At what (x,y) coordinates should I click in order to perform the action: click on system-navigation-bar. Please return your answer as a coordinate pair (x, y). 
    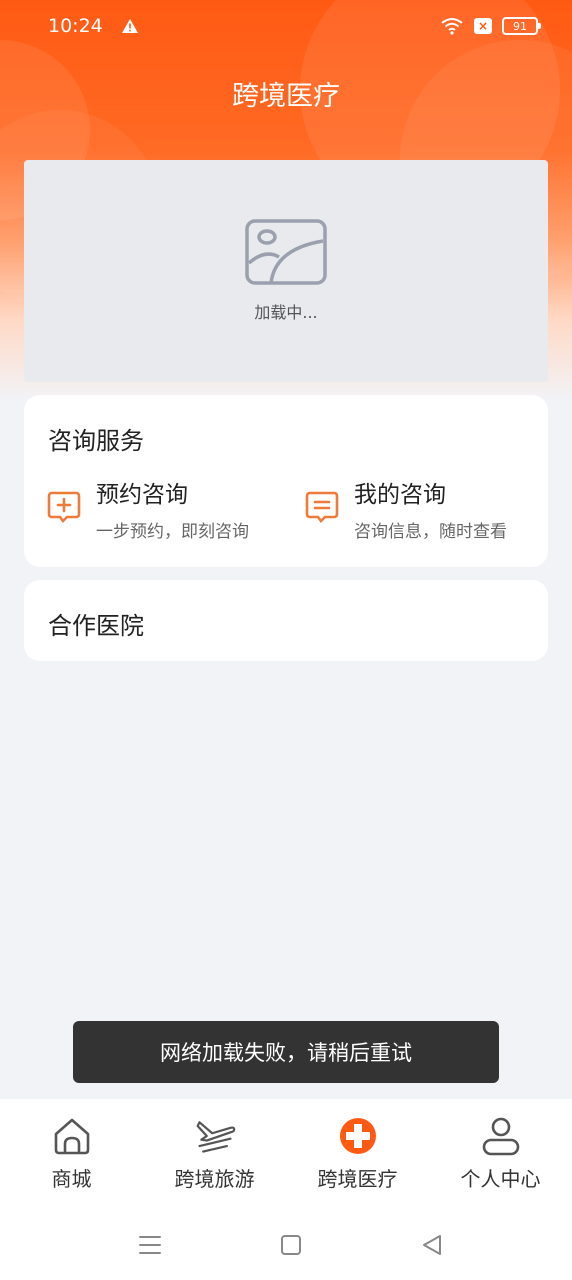
    Looking at the image, I should click on (286, 1244).